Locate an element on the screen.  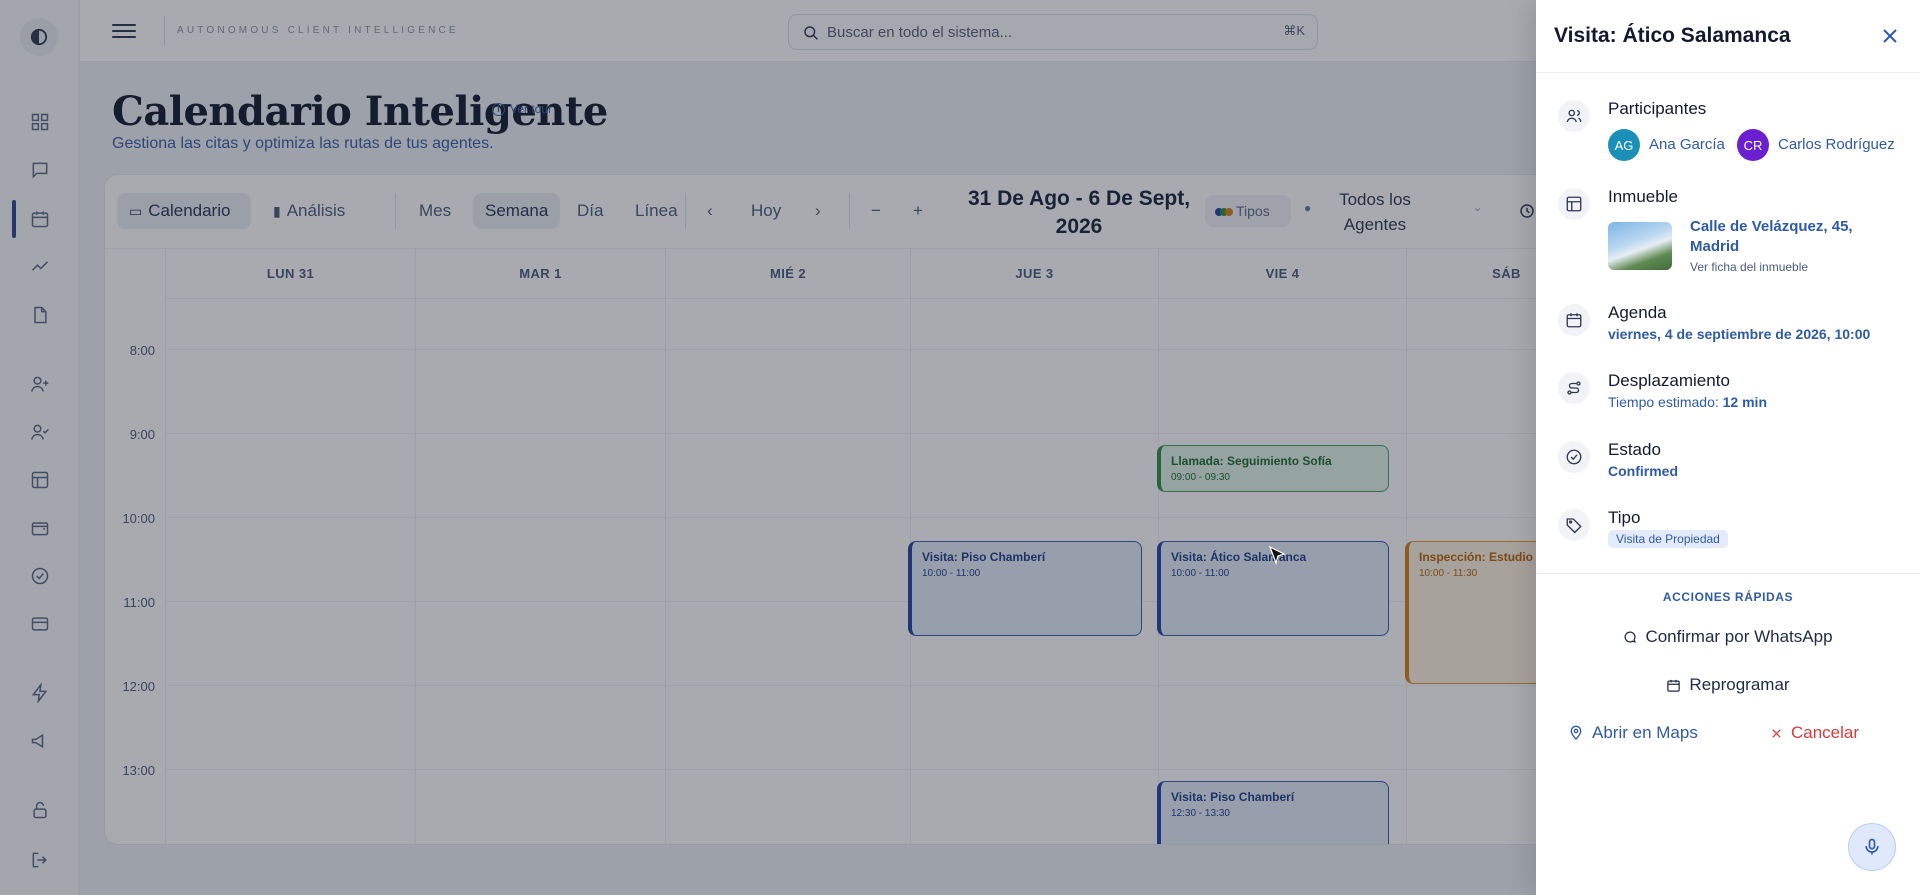
cancel-label: Cancelar is located at coordinates (1825, 732).